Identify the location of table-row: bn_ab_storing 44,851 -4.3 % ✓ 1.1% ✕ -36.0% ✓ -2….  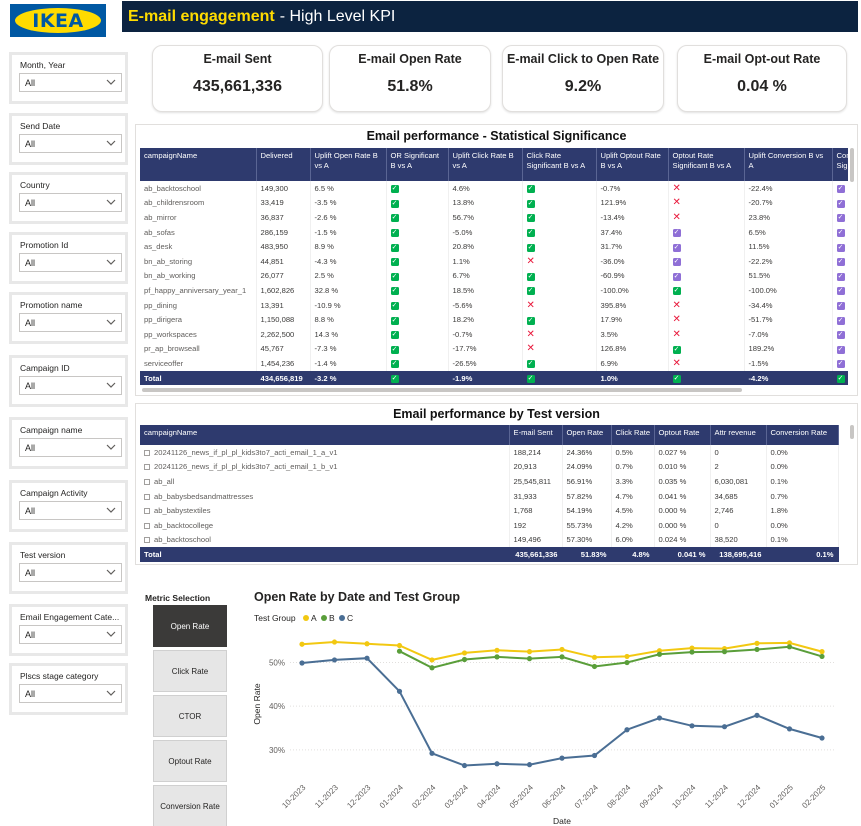
(494, 261).